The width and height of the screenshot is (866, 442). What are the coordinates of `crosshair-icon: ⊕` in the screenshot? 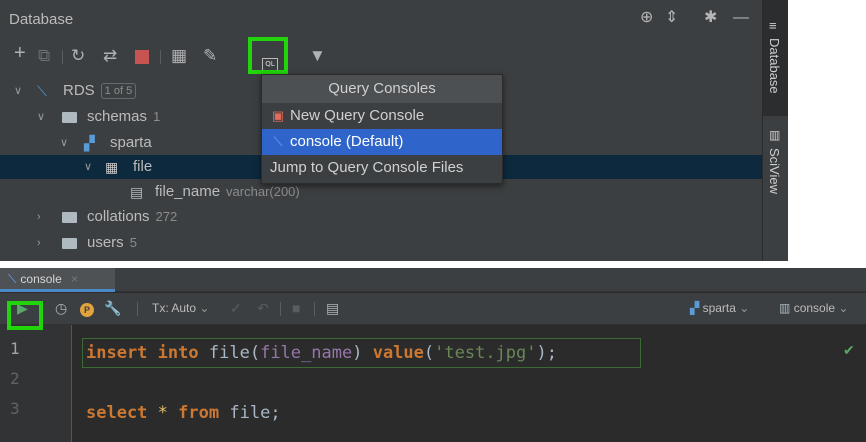 It's located at (646, 18).